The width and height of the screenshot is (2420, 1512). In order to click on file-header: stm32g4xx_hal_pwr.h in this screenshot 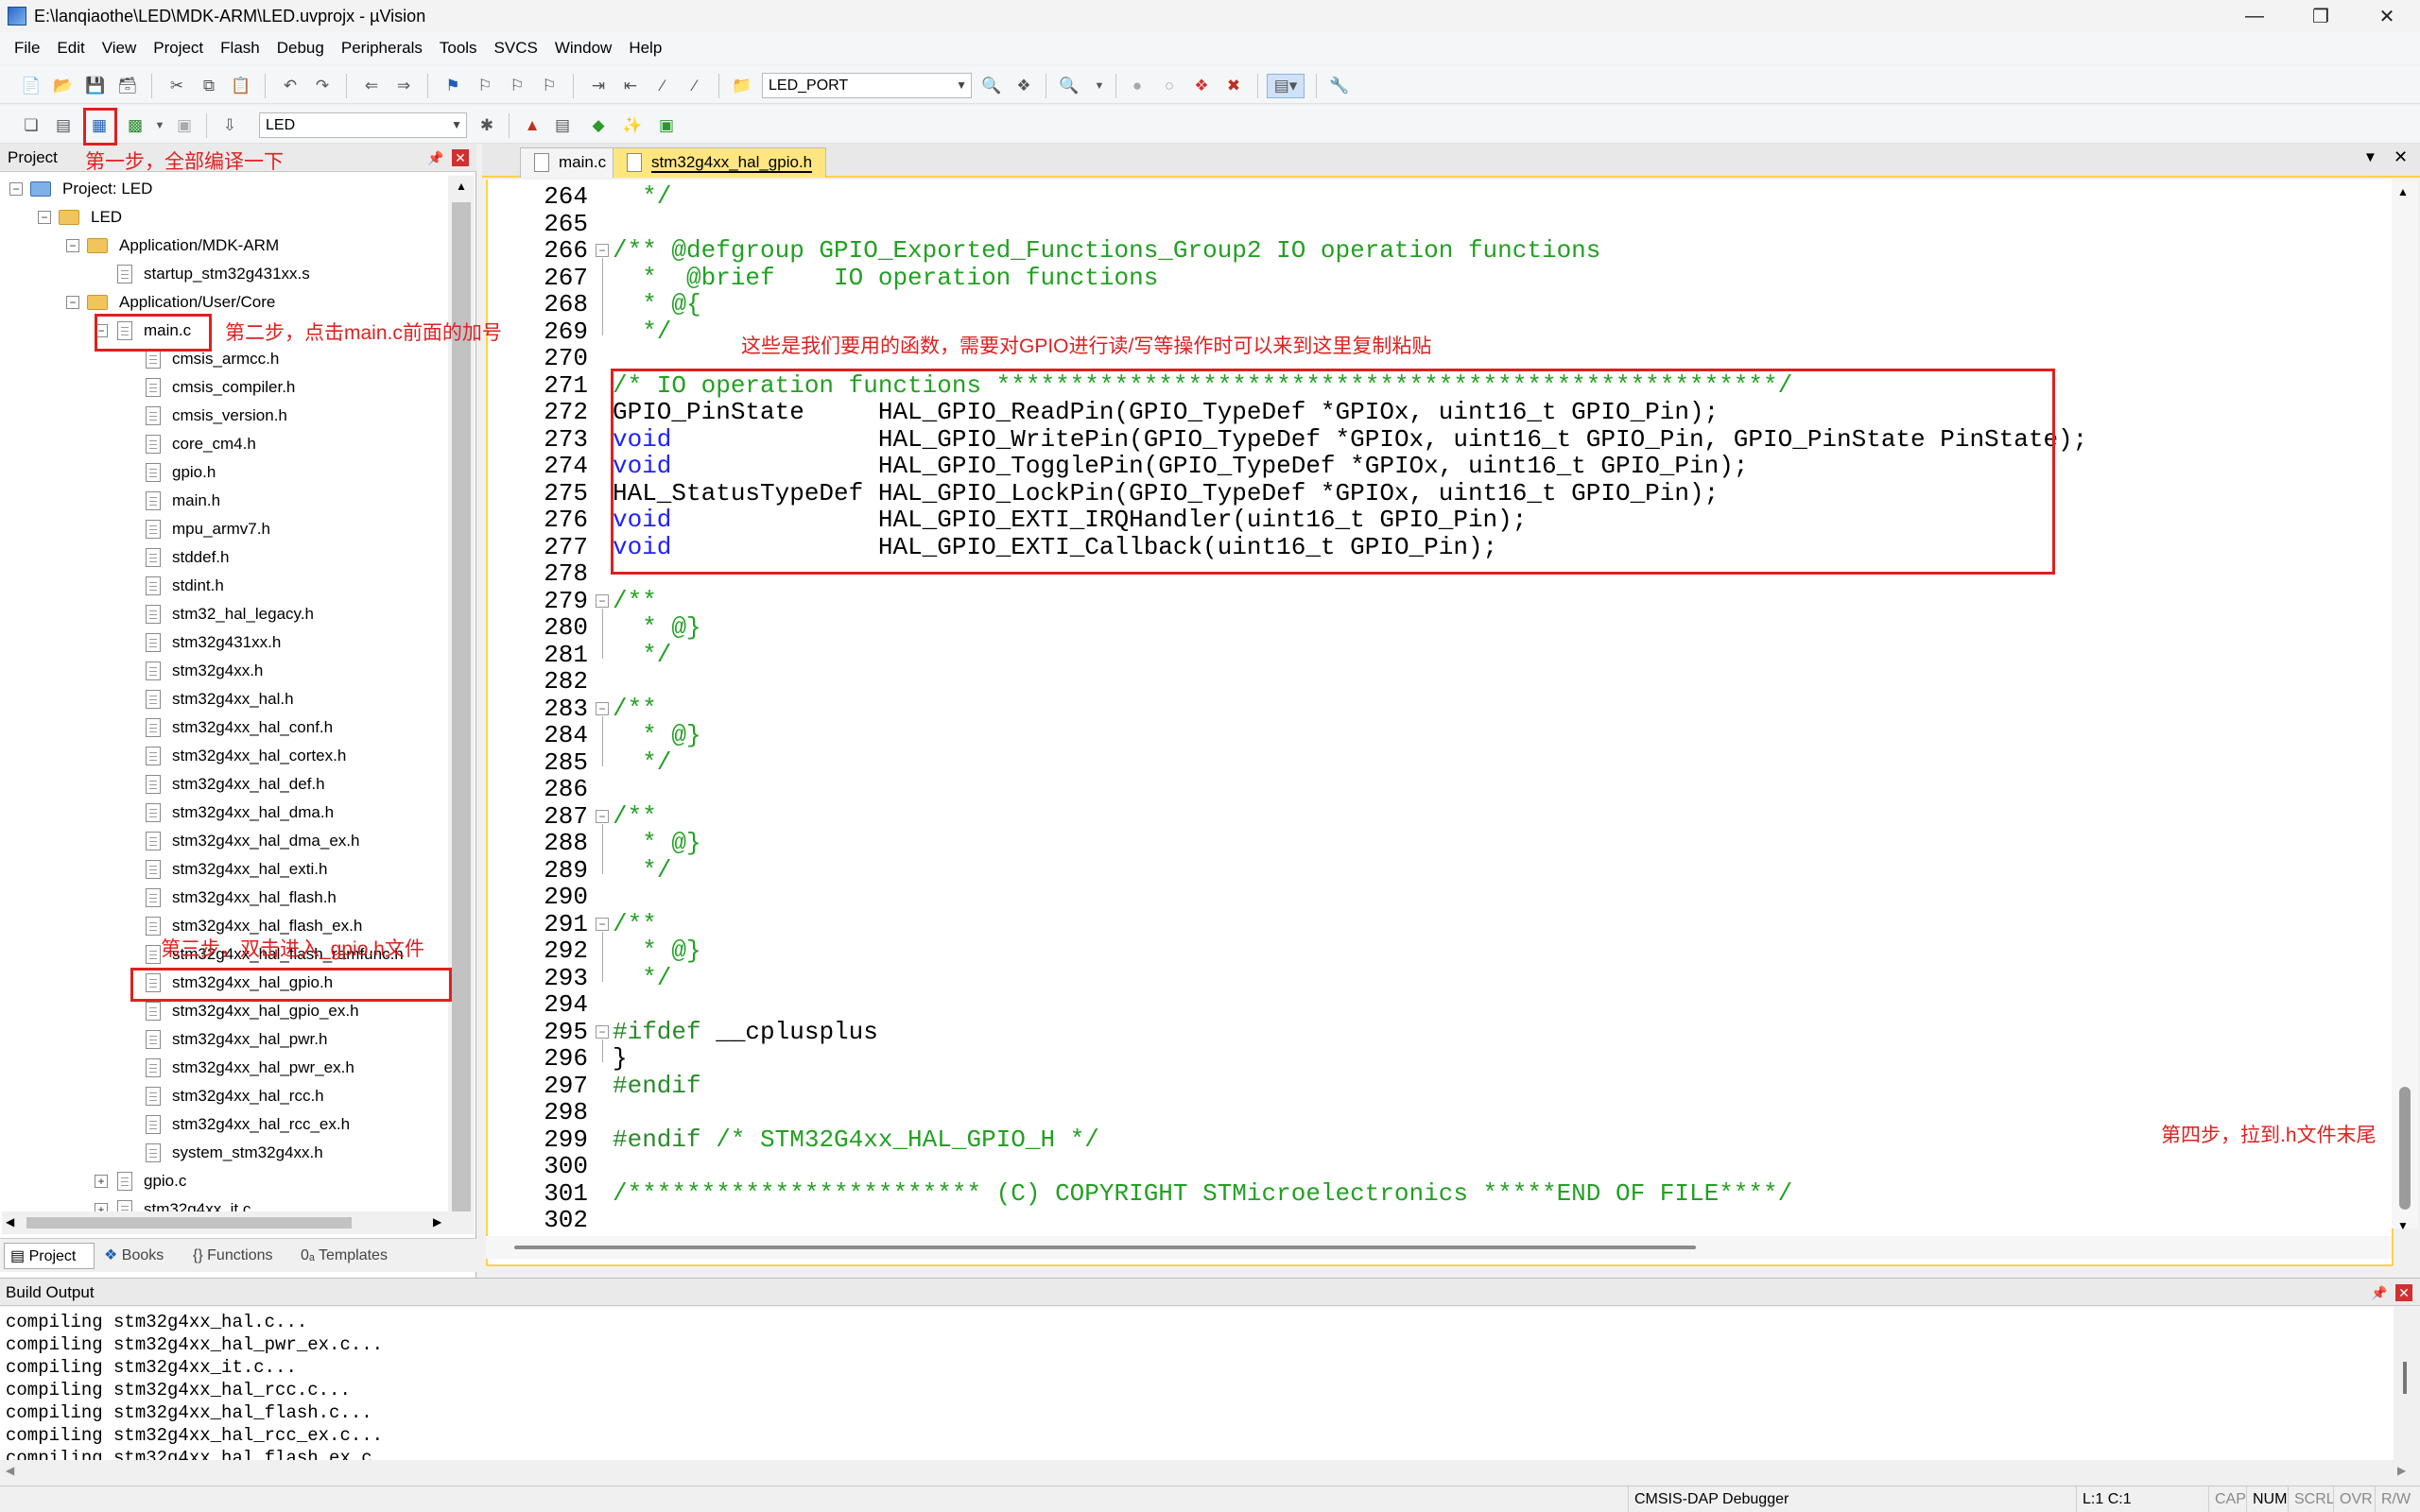, I will do `click(235, 1039)`.